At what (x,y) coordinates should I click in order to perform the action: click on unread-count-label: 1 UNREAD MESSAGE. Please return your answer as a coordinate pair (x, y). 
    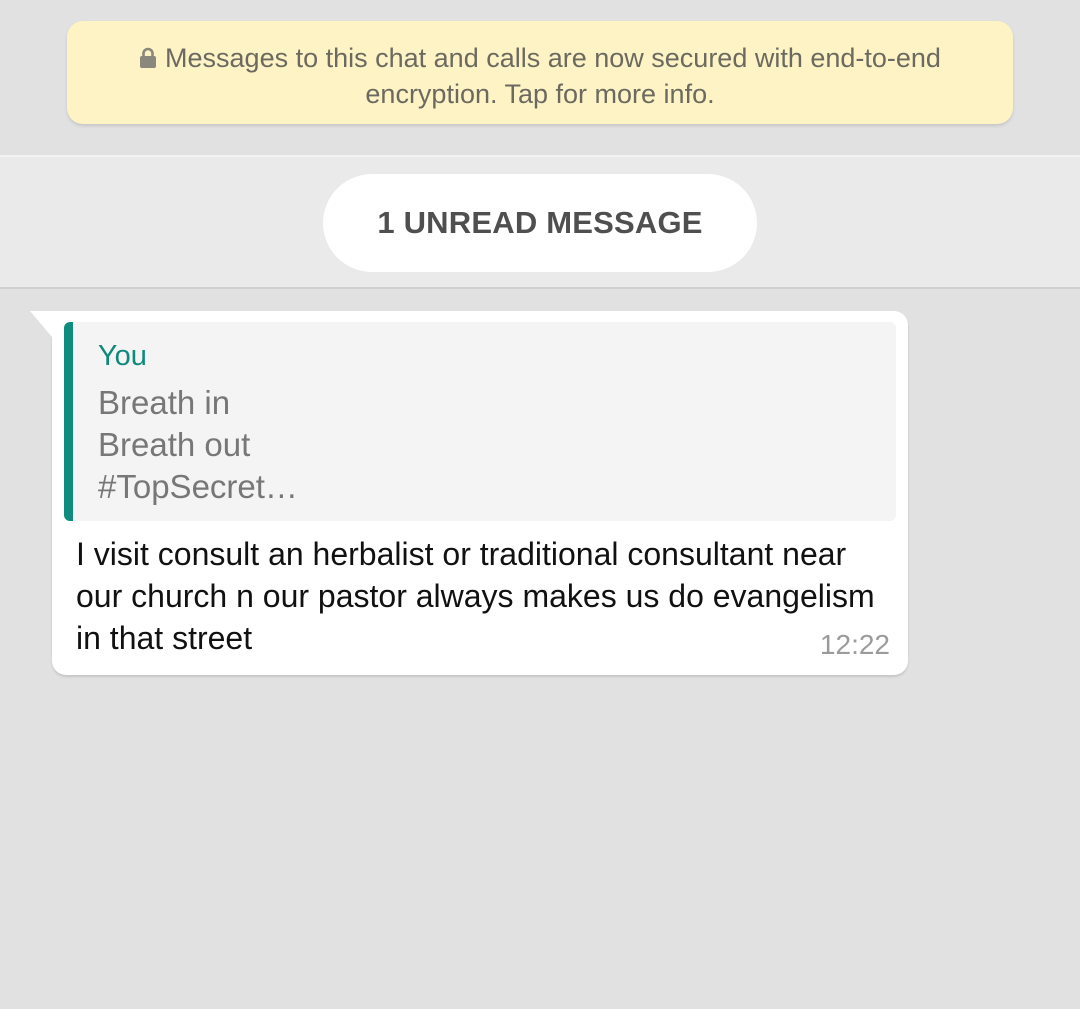
    Looking at the image, I should click on (540, 222).